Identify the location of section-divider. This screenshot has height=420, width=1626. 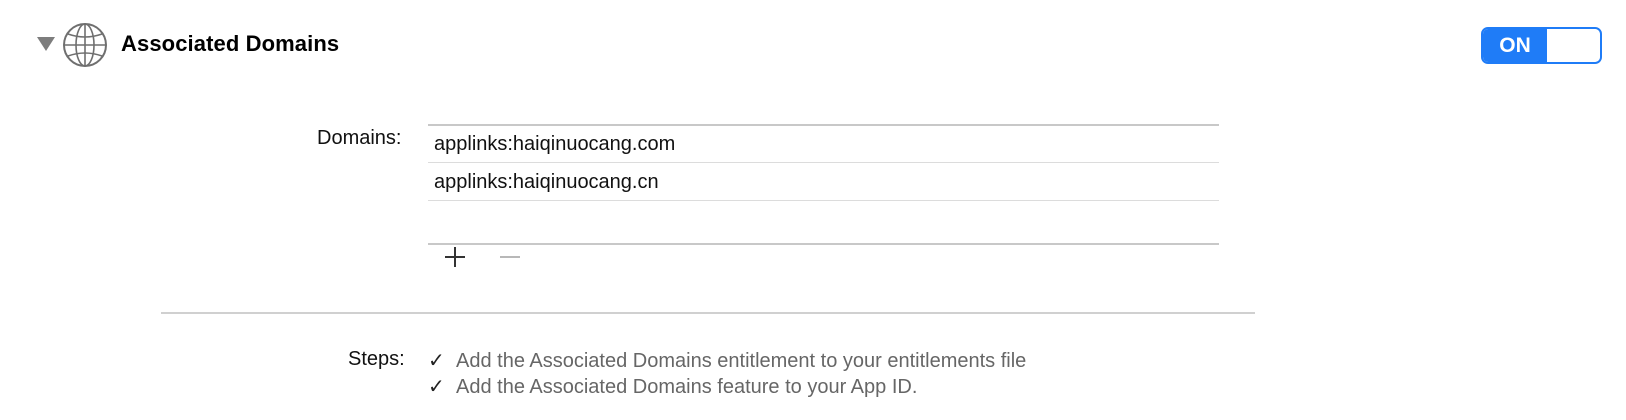
(708, 313).